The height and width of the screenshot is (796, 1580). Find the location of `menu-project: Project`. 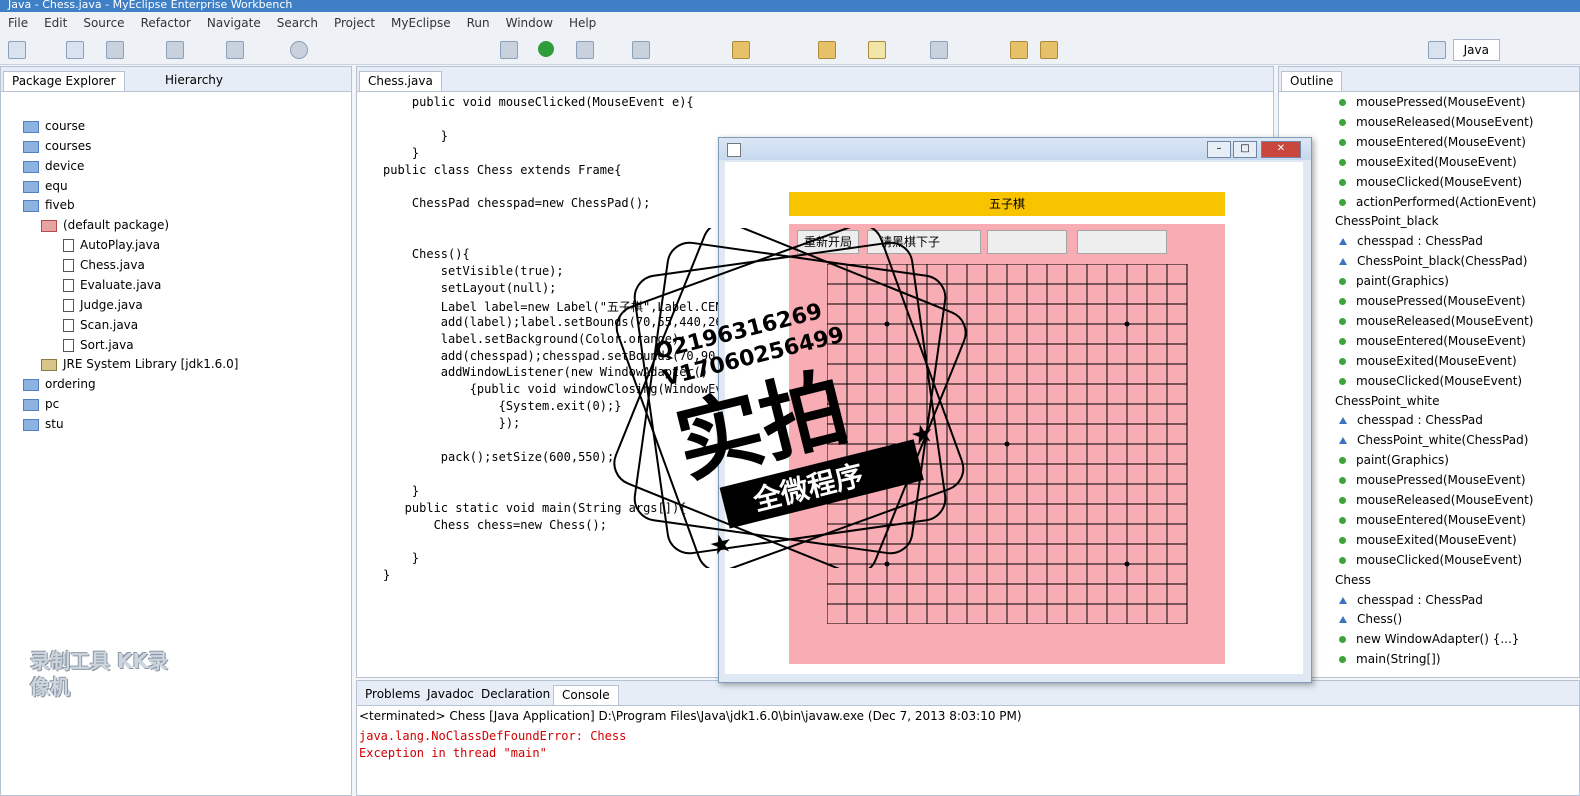

menu-project: Project is located at coordinates (354, 23).